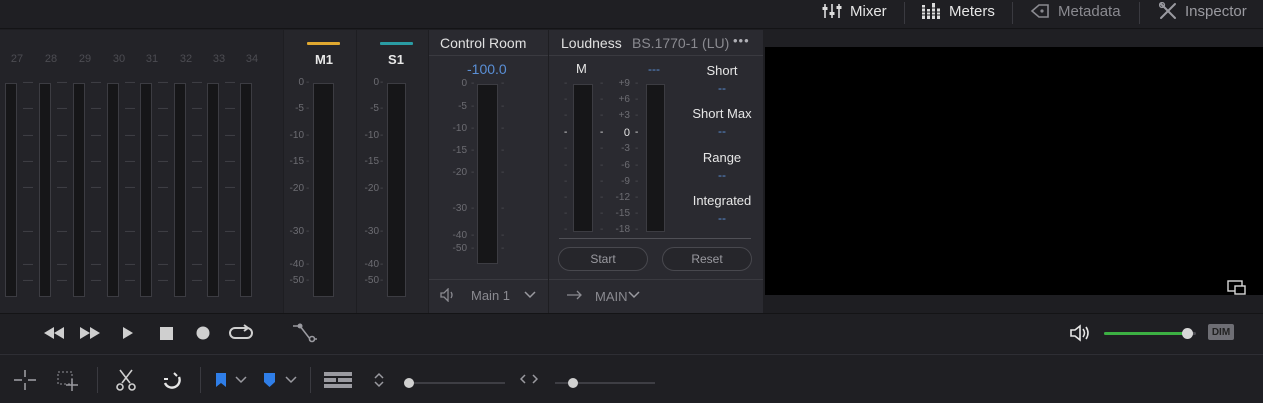 The image size is (1263, 403). Describe the element at coordinates (654, 69) in the screenshot. I see `loudness-meter2-label: ---` at that location.